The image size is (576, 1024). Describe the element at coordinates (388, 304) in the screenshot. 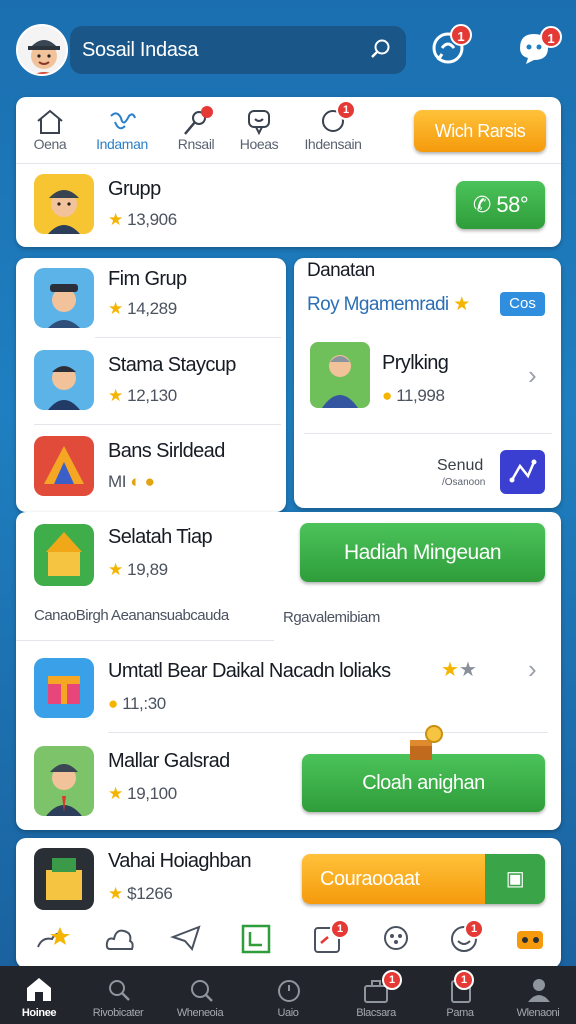

I see `panel-subtitle: Roy Mgamemradi ★` at that location.